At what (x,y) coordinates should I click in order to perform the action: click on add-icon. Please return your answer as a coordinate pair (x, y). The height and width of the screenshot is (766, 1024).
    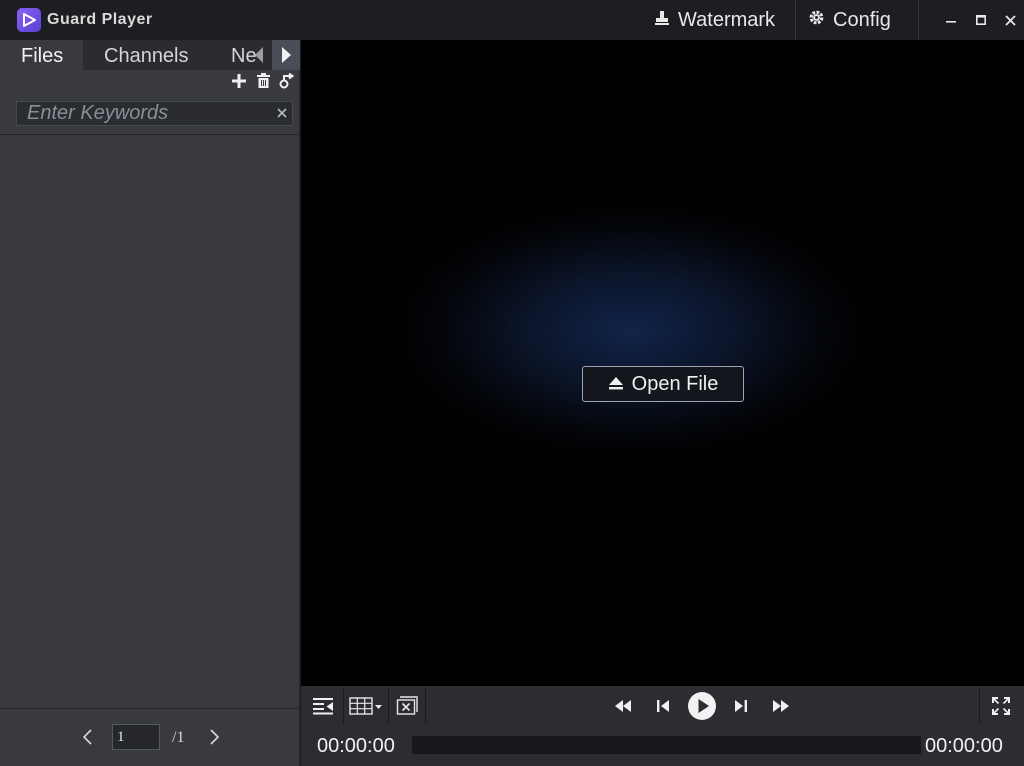
    Looking at the image, I should click on (239, 82).